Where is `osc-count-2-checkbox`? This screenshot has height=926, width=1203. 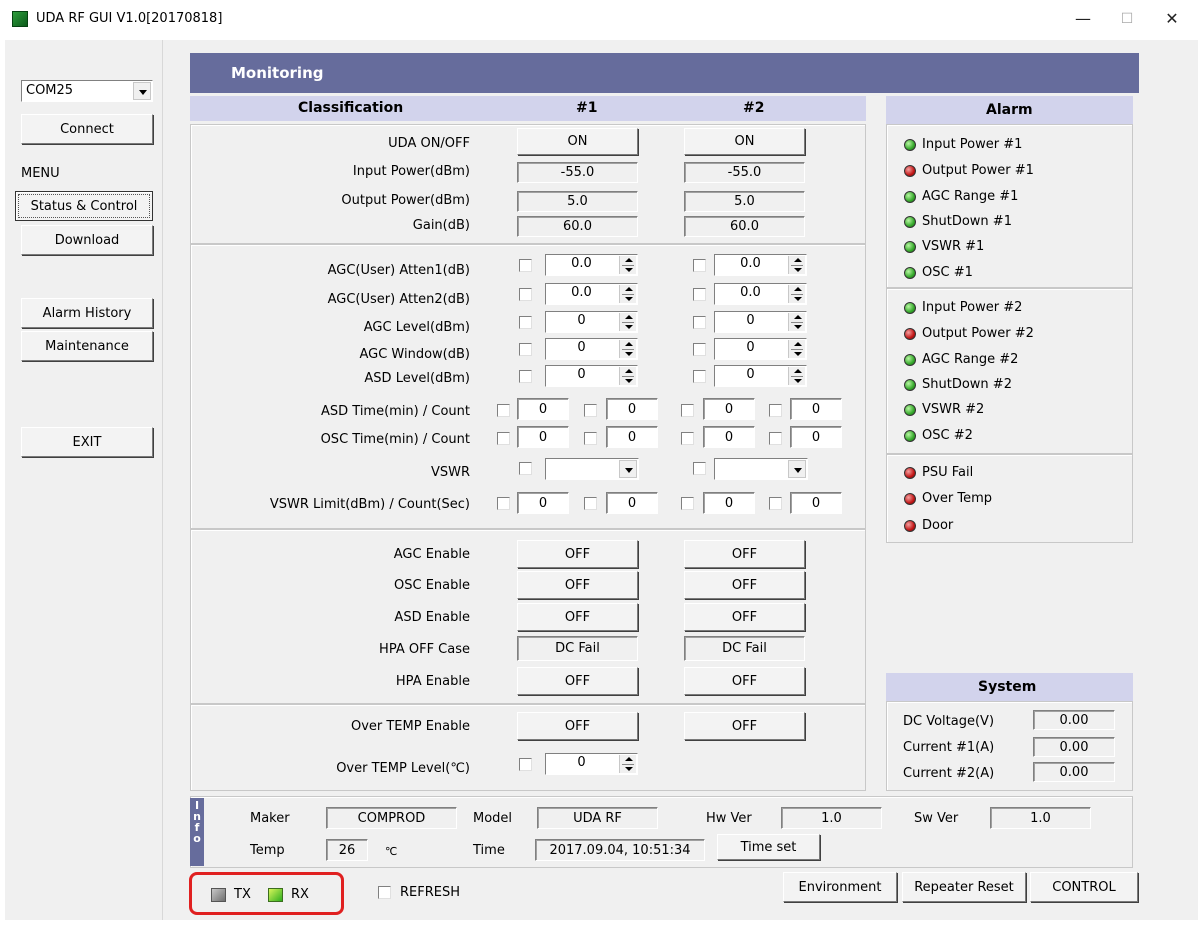 osc-count-2-checkbox is located at coordinates (775, 438).